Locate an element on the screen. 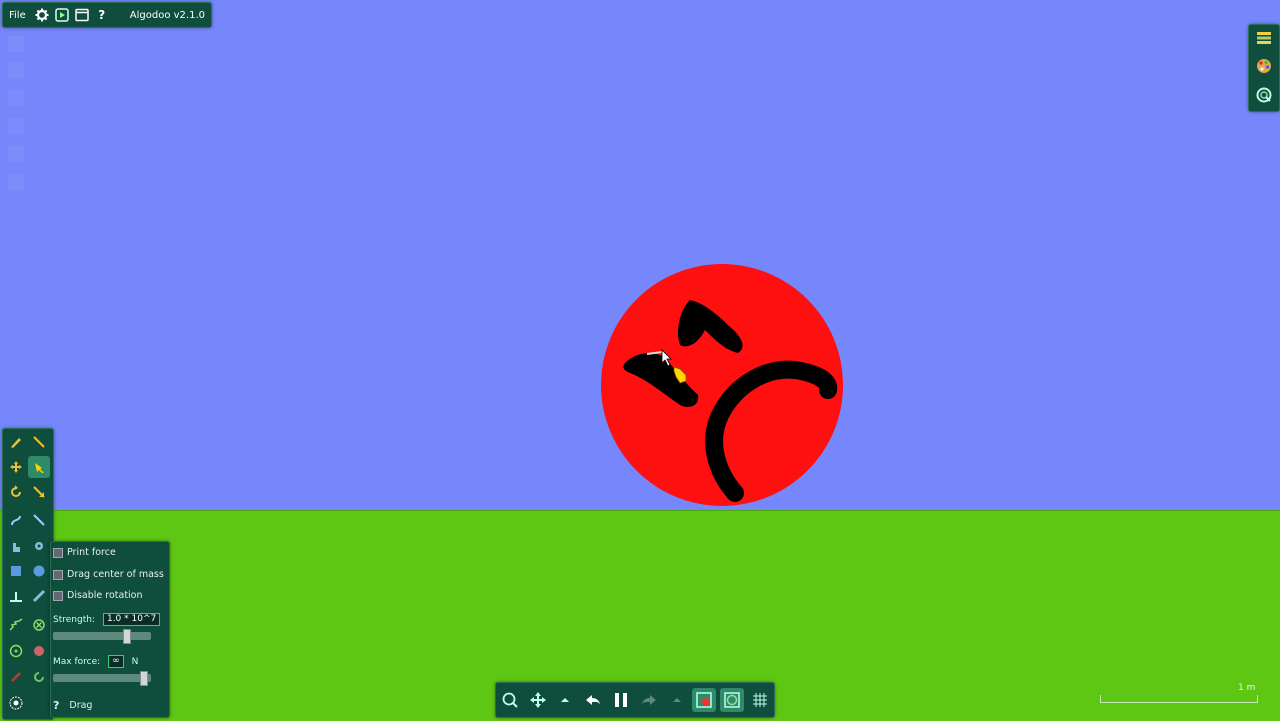  tool-name-label: Drag is located at coordinates (81, 705).